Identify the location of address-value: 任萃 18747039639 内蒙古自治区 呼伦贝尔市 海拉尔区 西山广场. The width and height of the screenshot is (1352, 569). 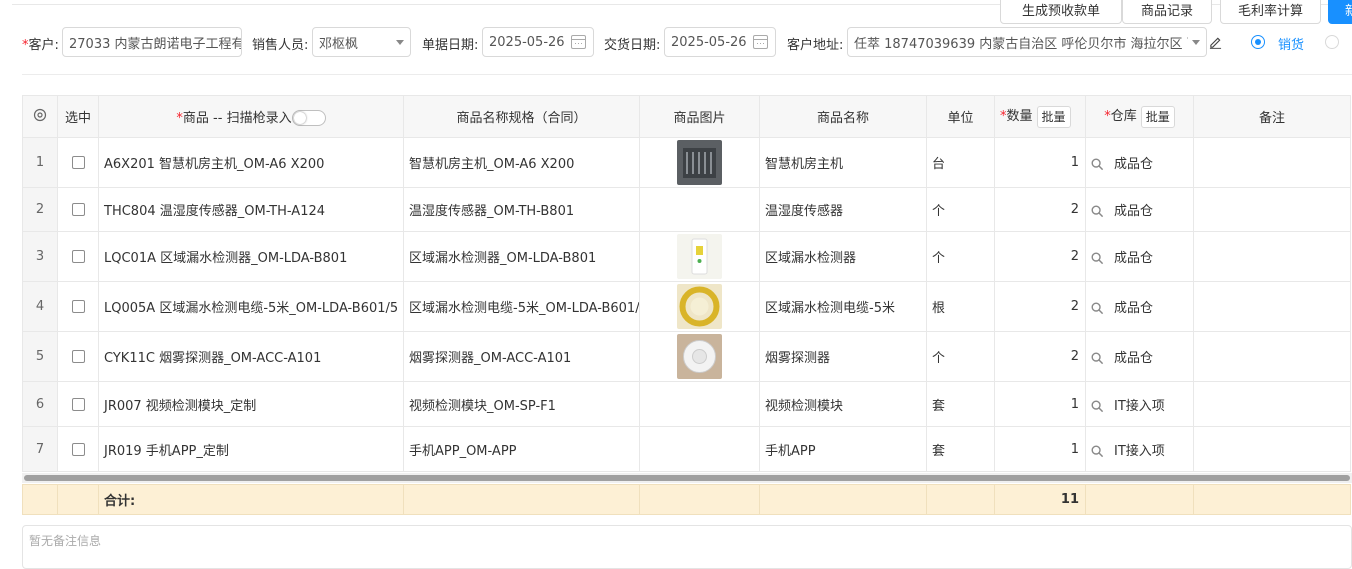
(1021, 44).